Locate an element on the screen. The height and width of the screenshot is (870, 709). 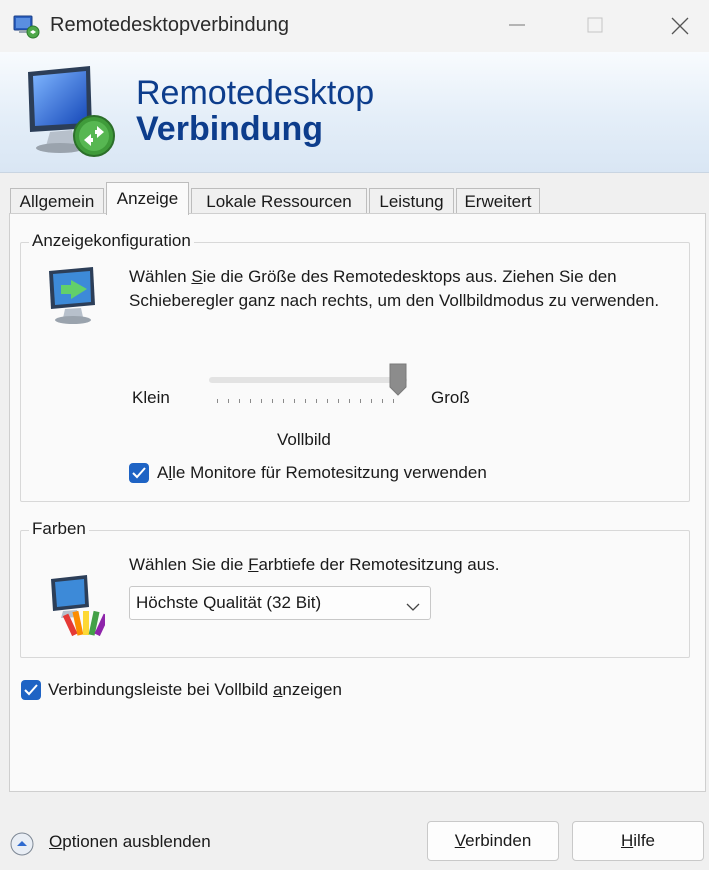
tab-erweitert: Erweitert is located at coordinates (498, 201).